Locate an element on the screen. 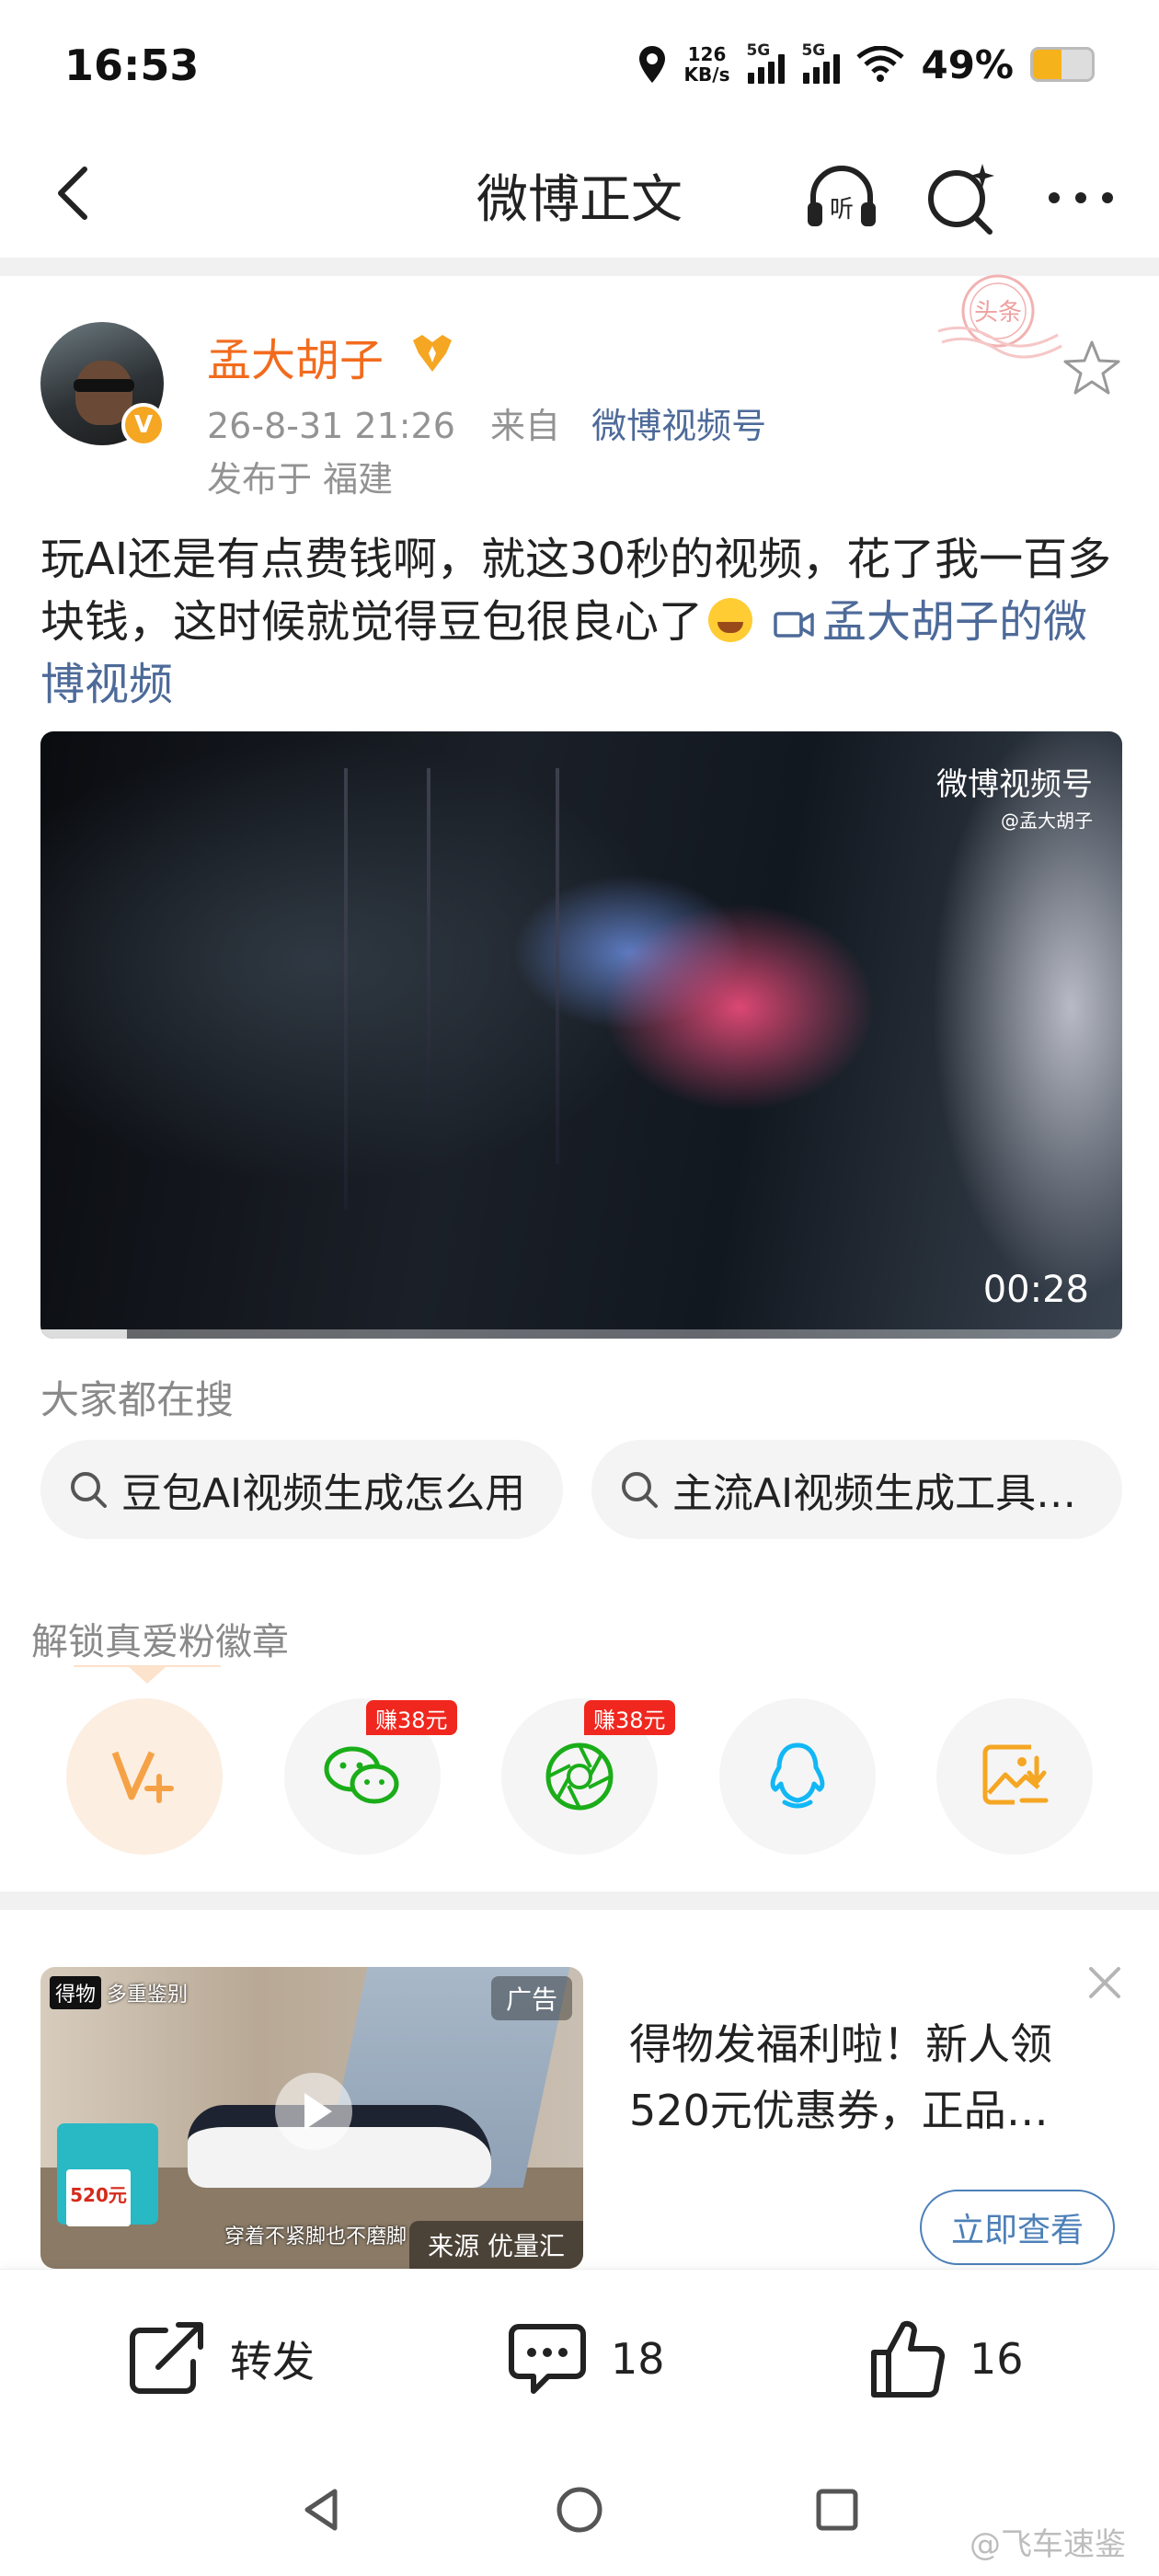 The width and height of the screenshot is (1159, 2576). repost-icon is located at coordinates (166, 2358).